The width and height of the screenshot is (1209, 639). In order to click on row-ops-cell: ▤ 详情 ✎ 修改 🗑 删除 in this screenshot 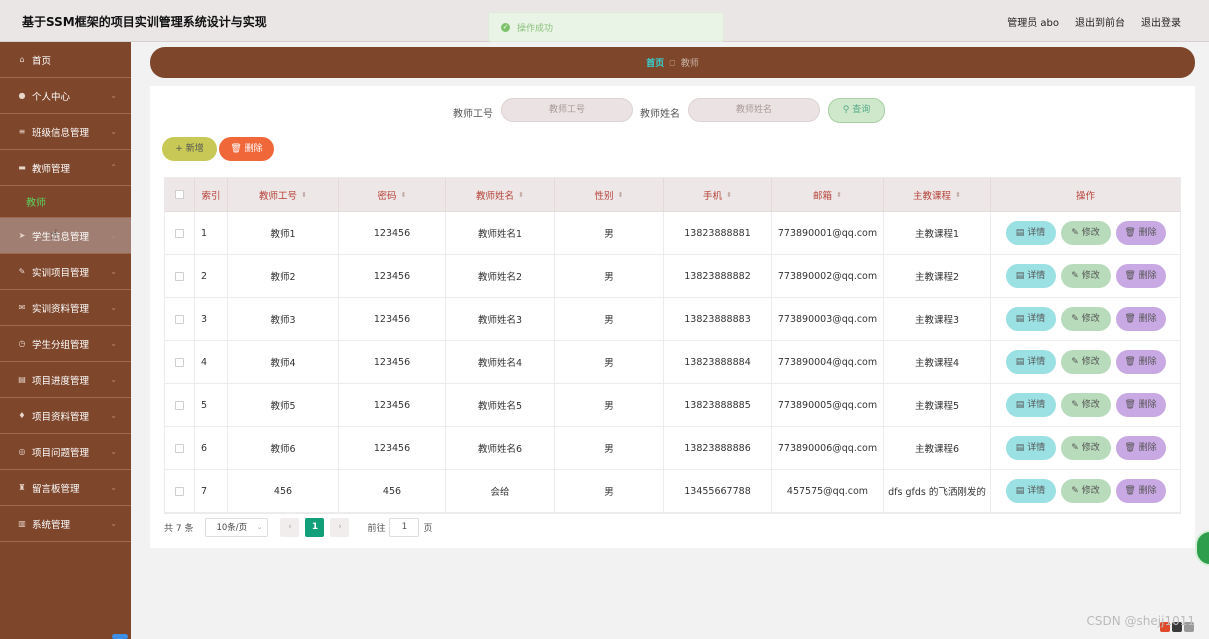, I will do `click(1085, 448)`.